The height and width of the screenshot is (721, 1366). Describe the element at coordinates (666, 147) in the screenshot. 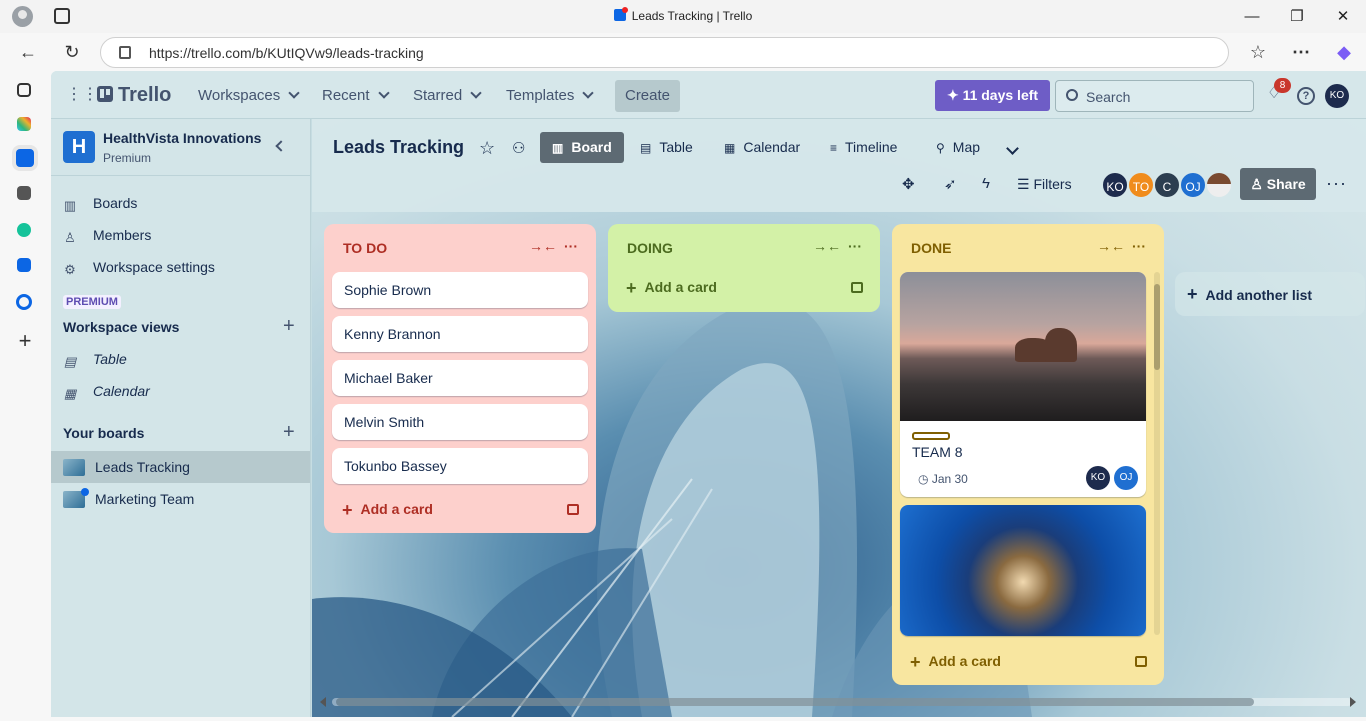

I see `tab-table: ▤ Table` at that location.